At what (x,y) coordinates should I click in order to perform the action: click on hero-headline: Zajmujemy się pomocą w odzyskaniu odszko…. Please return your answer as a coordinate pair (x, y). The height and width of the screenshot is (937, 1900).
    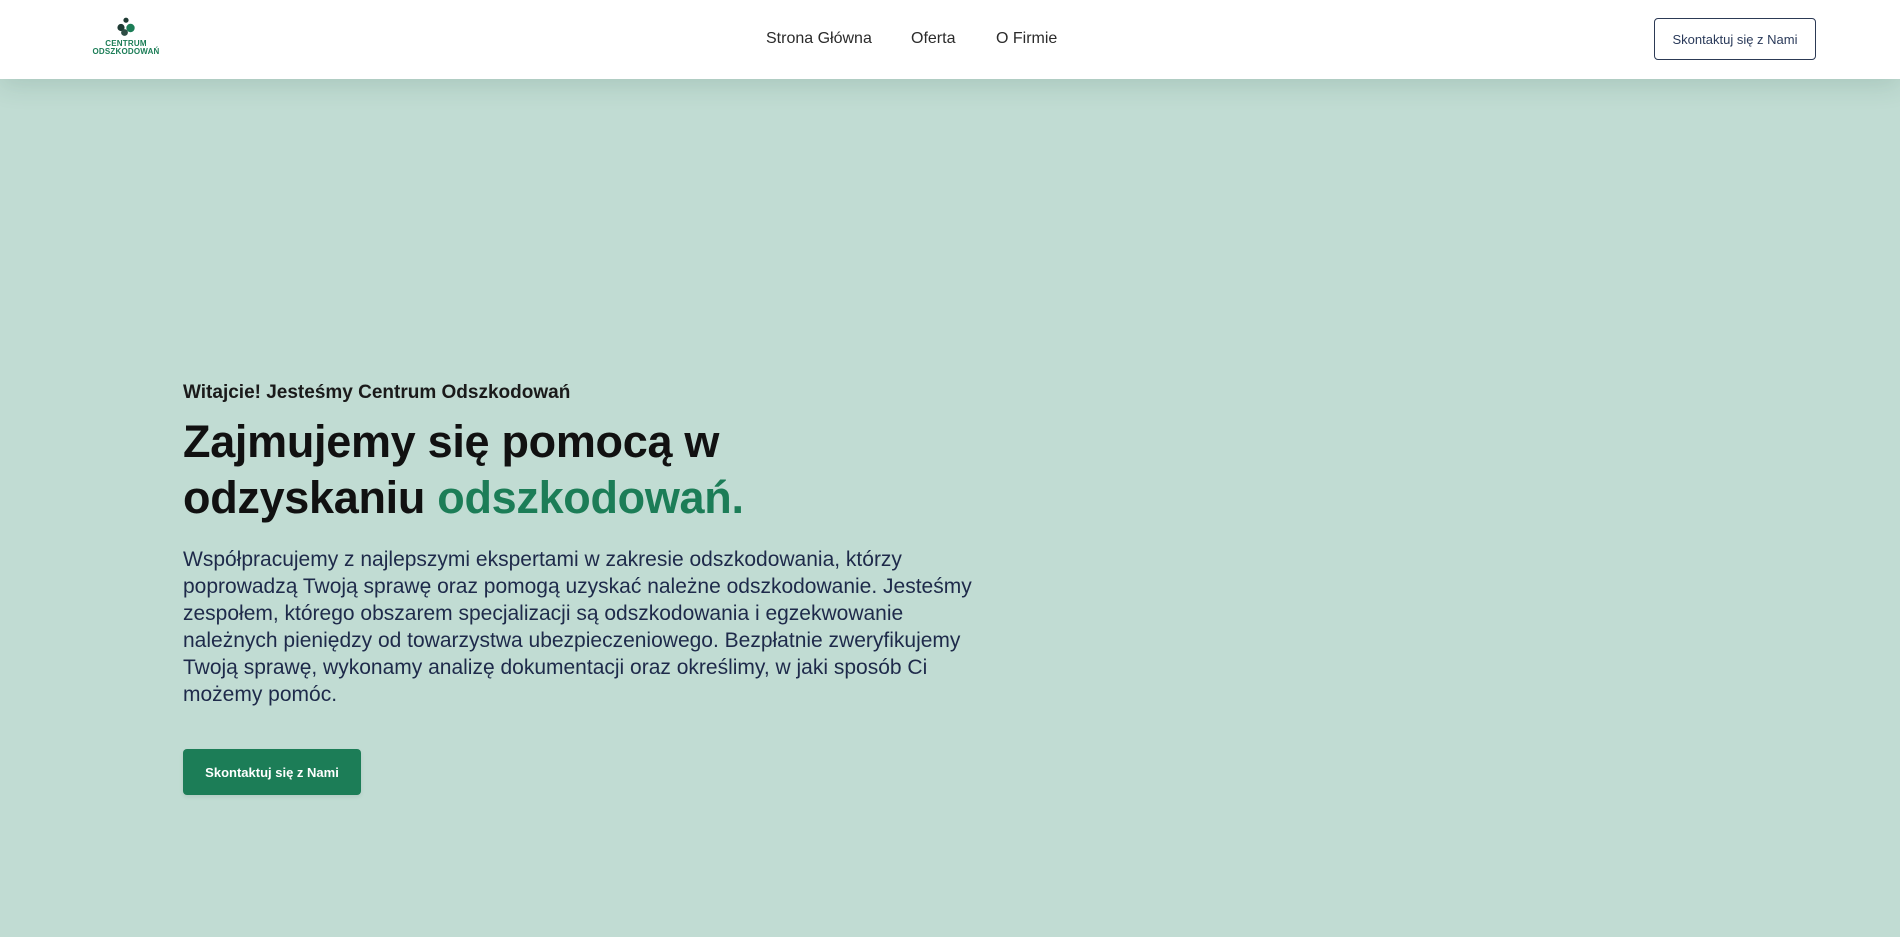
    Looking at the image, I should click on (563, 470).